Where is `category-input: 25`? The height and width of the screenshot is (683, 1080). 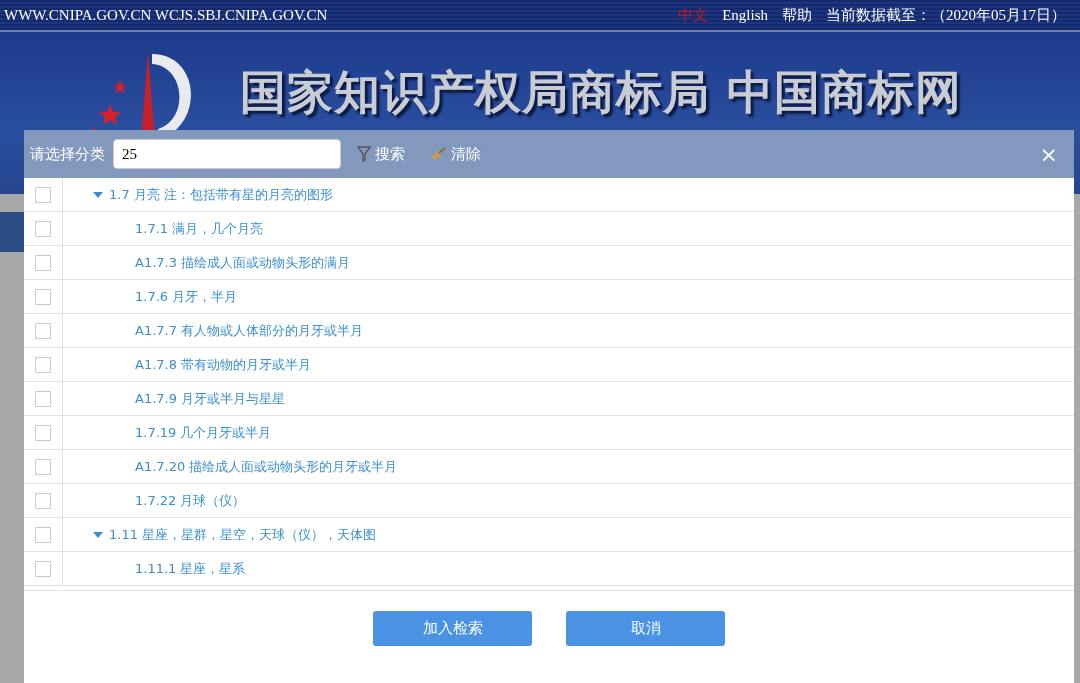 category-input: 25 is located at coordinates (227, 154).